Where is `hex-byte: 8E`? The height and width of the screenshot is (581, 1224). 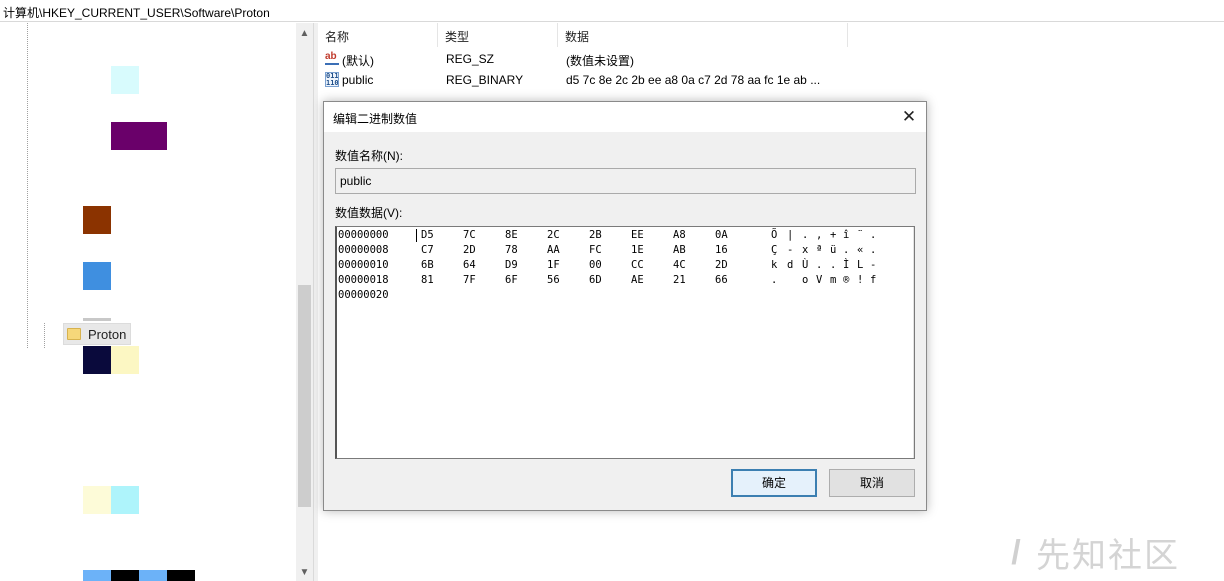
hex-byte: 8E is located at coordinates (511, 235).